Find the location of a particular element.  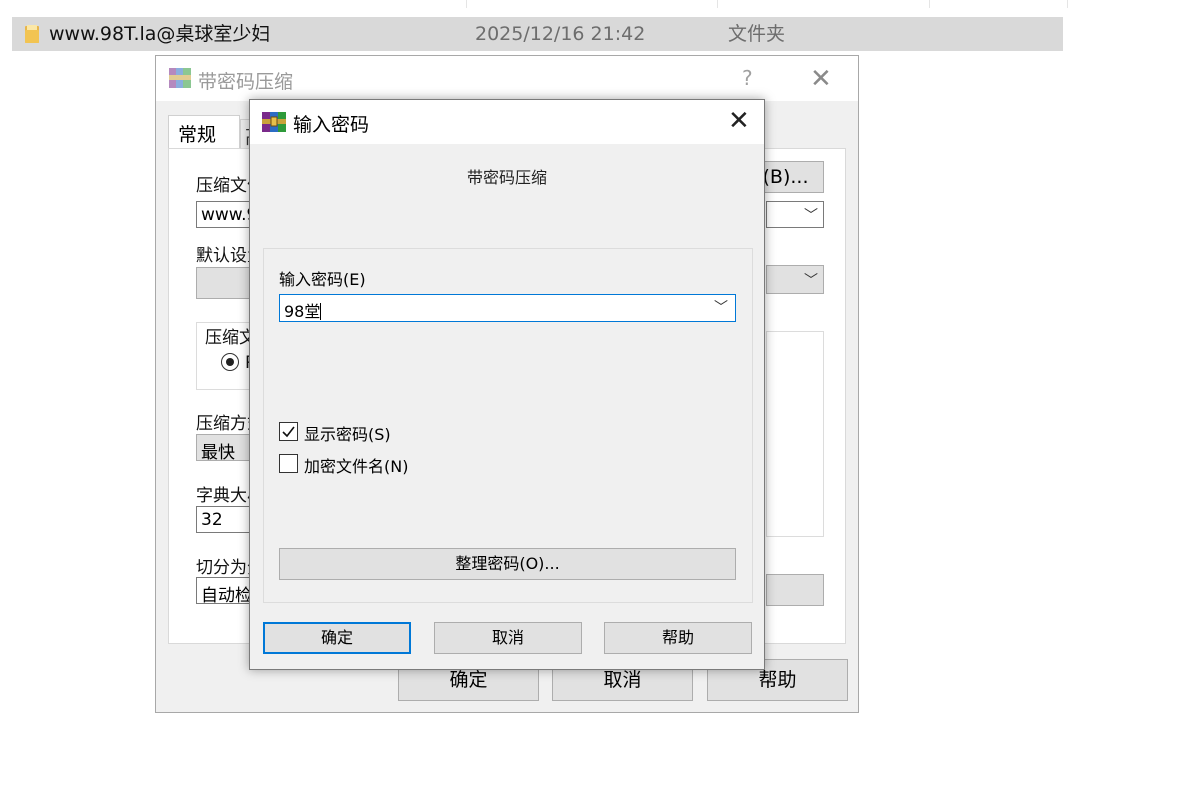

ok-button: 确定 is located at coordinates (337, 638).